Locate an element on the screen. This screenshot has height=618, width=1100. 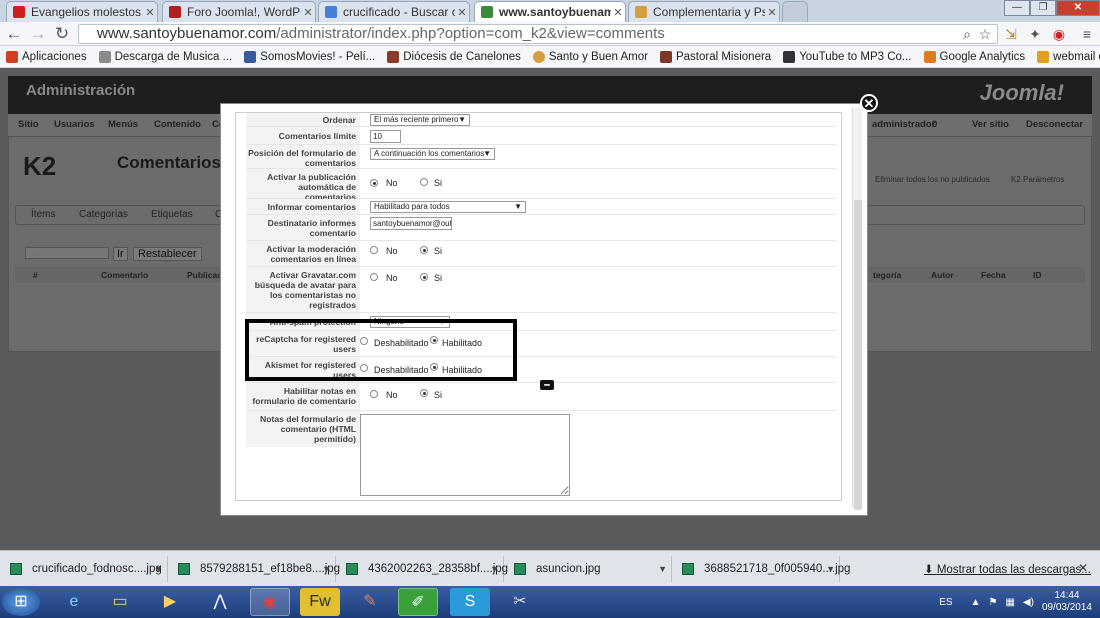
maximize-icon: ❐ is located at coordinates (1043, 8).